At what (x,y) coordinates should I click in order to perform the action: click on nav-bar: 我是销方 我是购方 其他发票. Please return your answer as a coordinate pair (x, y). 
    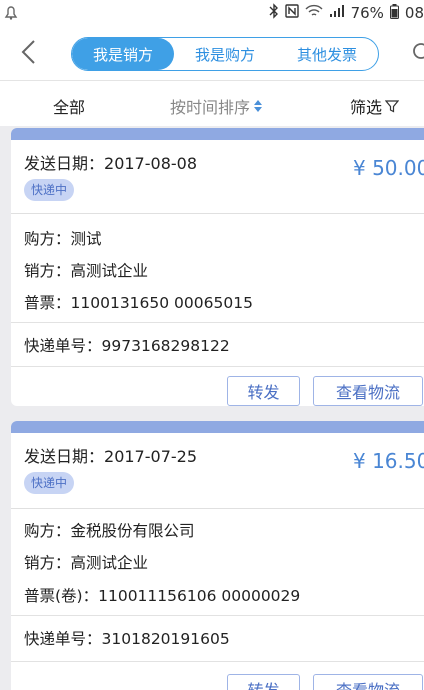
    Looking at the image, I should click on (212, 53).